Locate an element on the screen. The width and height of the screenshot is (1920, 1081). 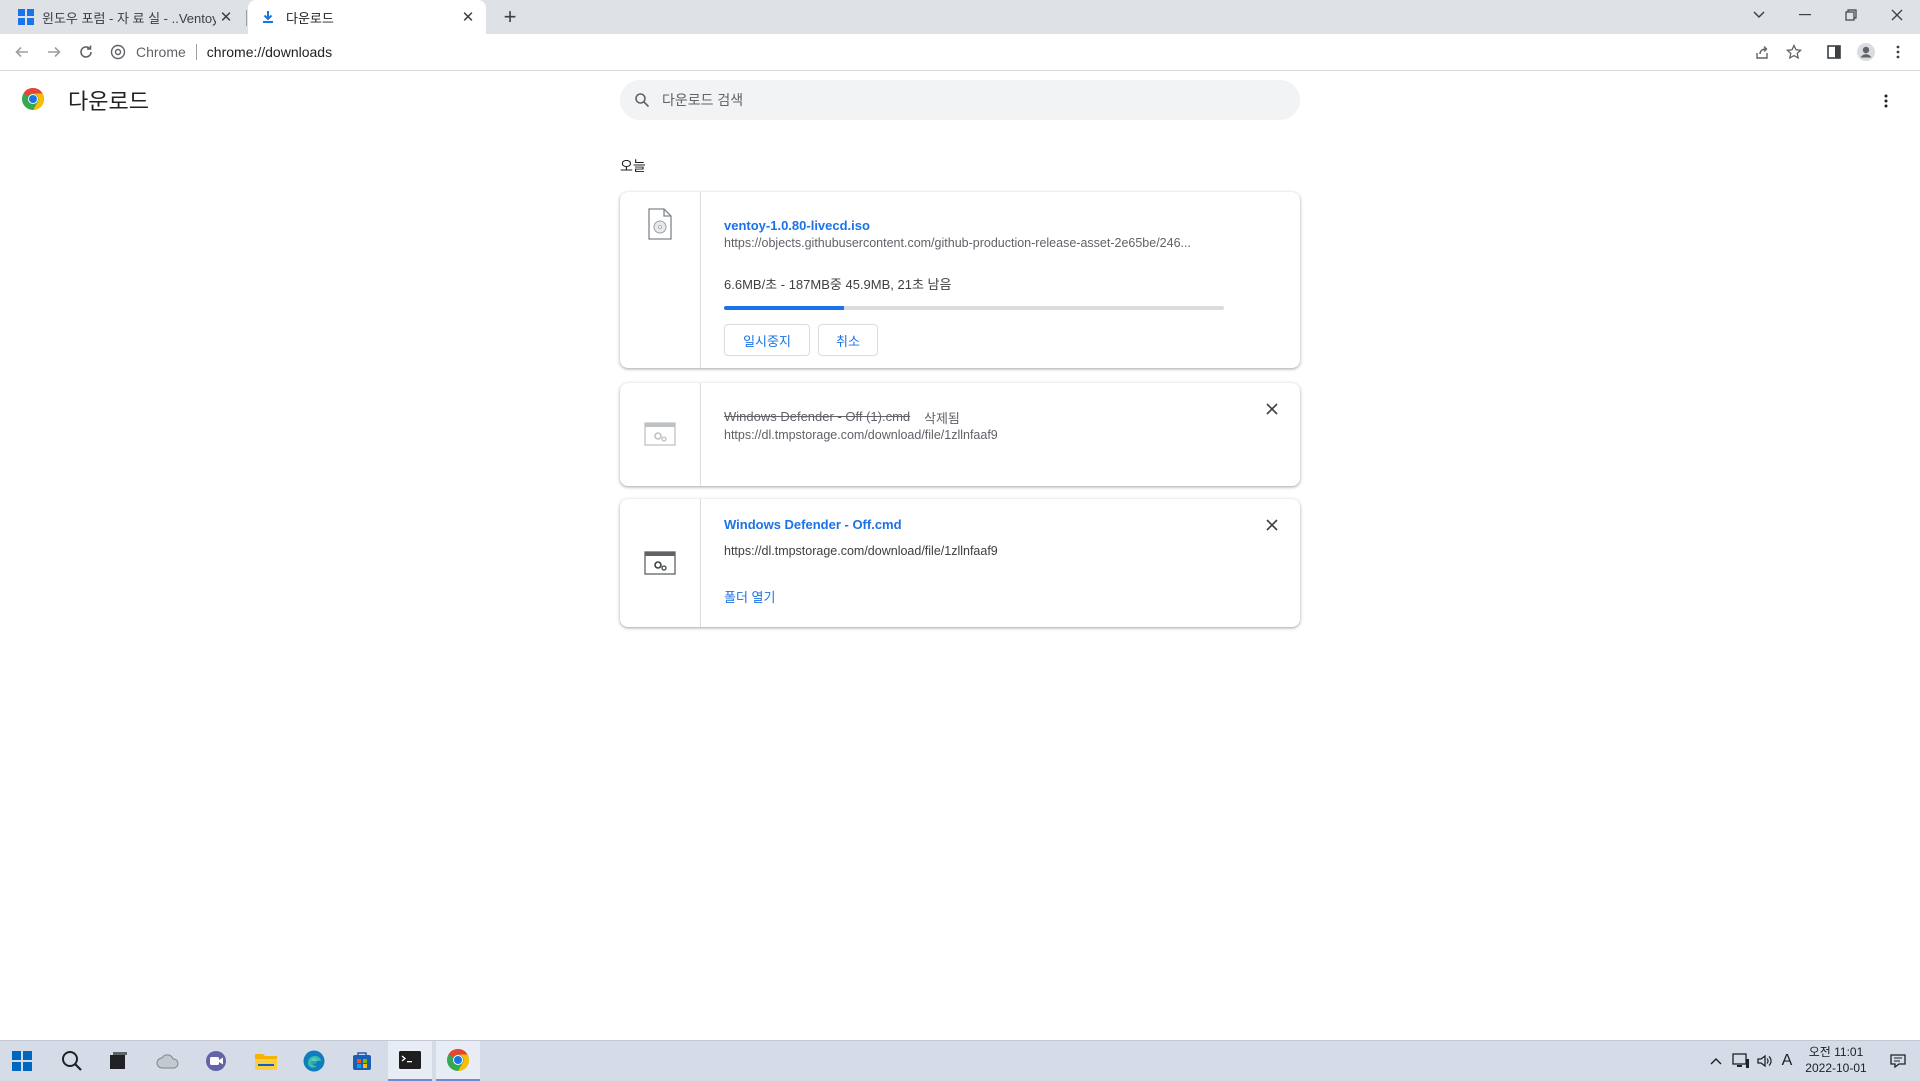
download-filename: Windows Defender - Off (1).cmd is located at coordinates (817, 416).